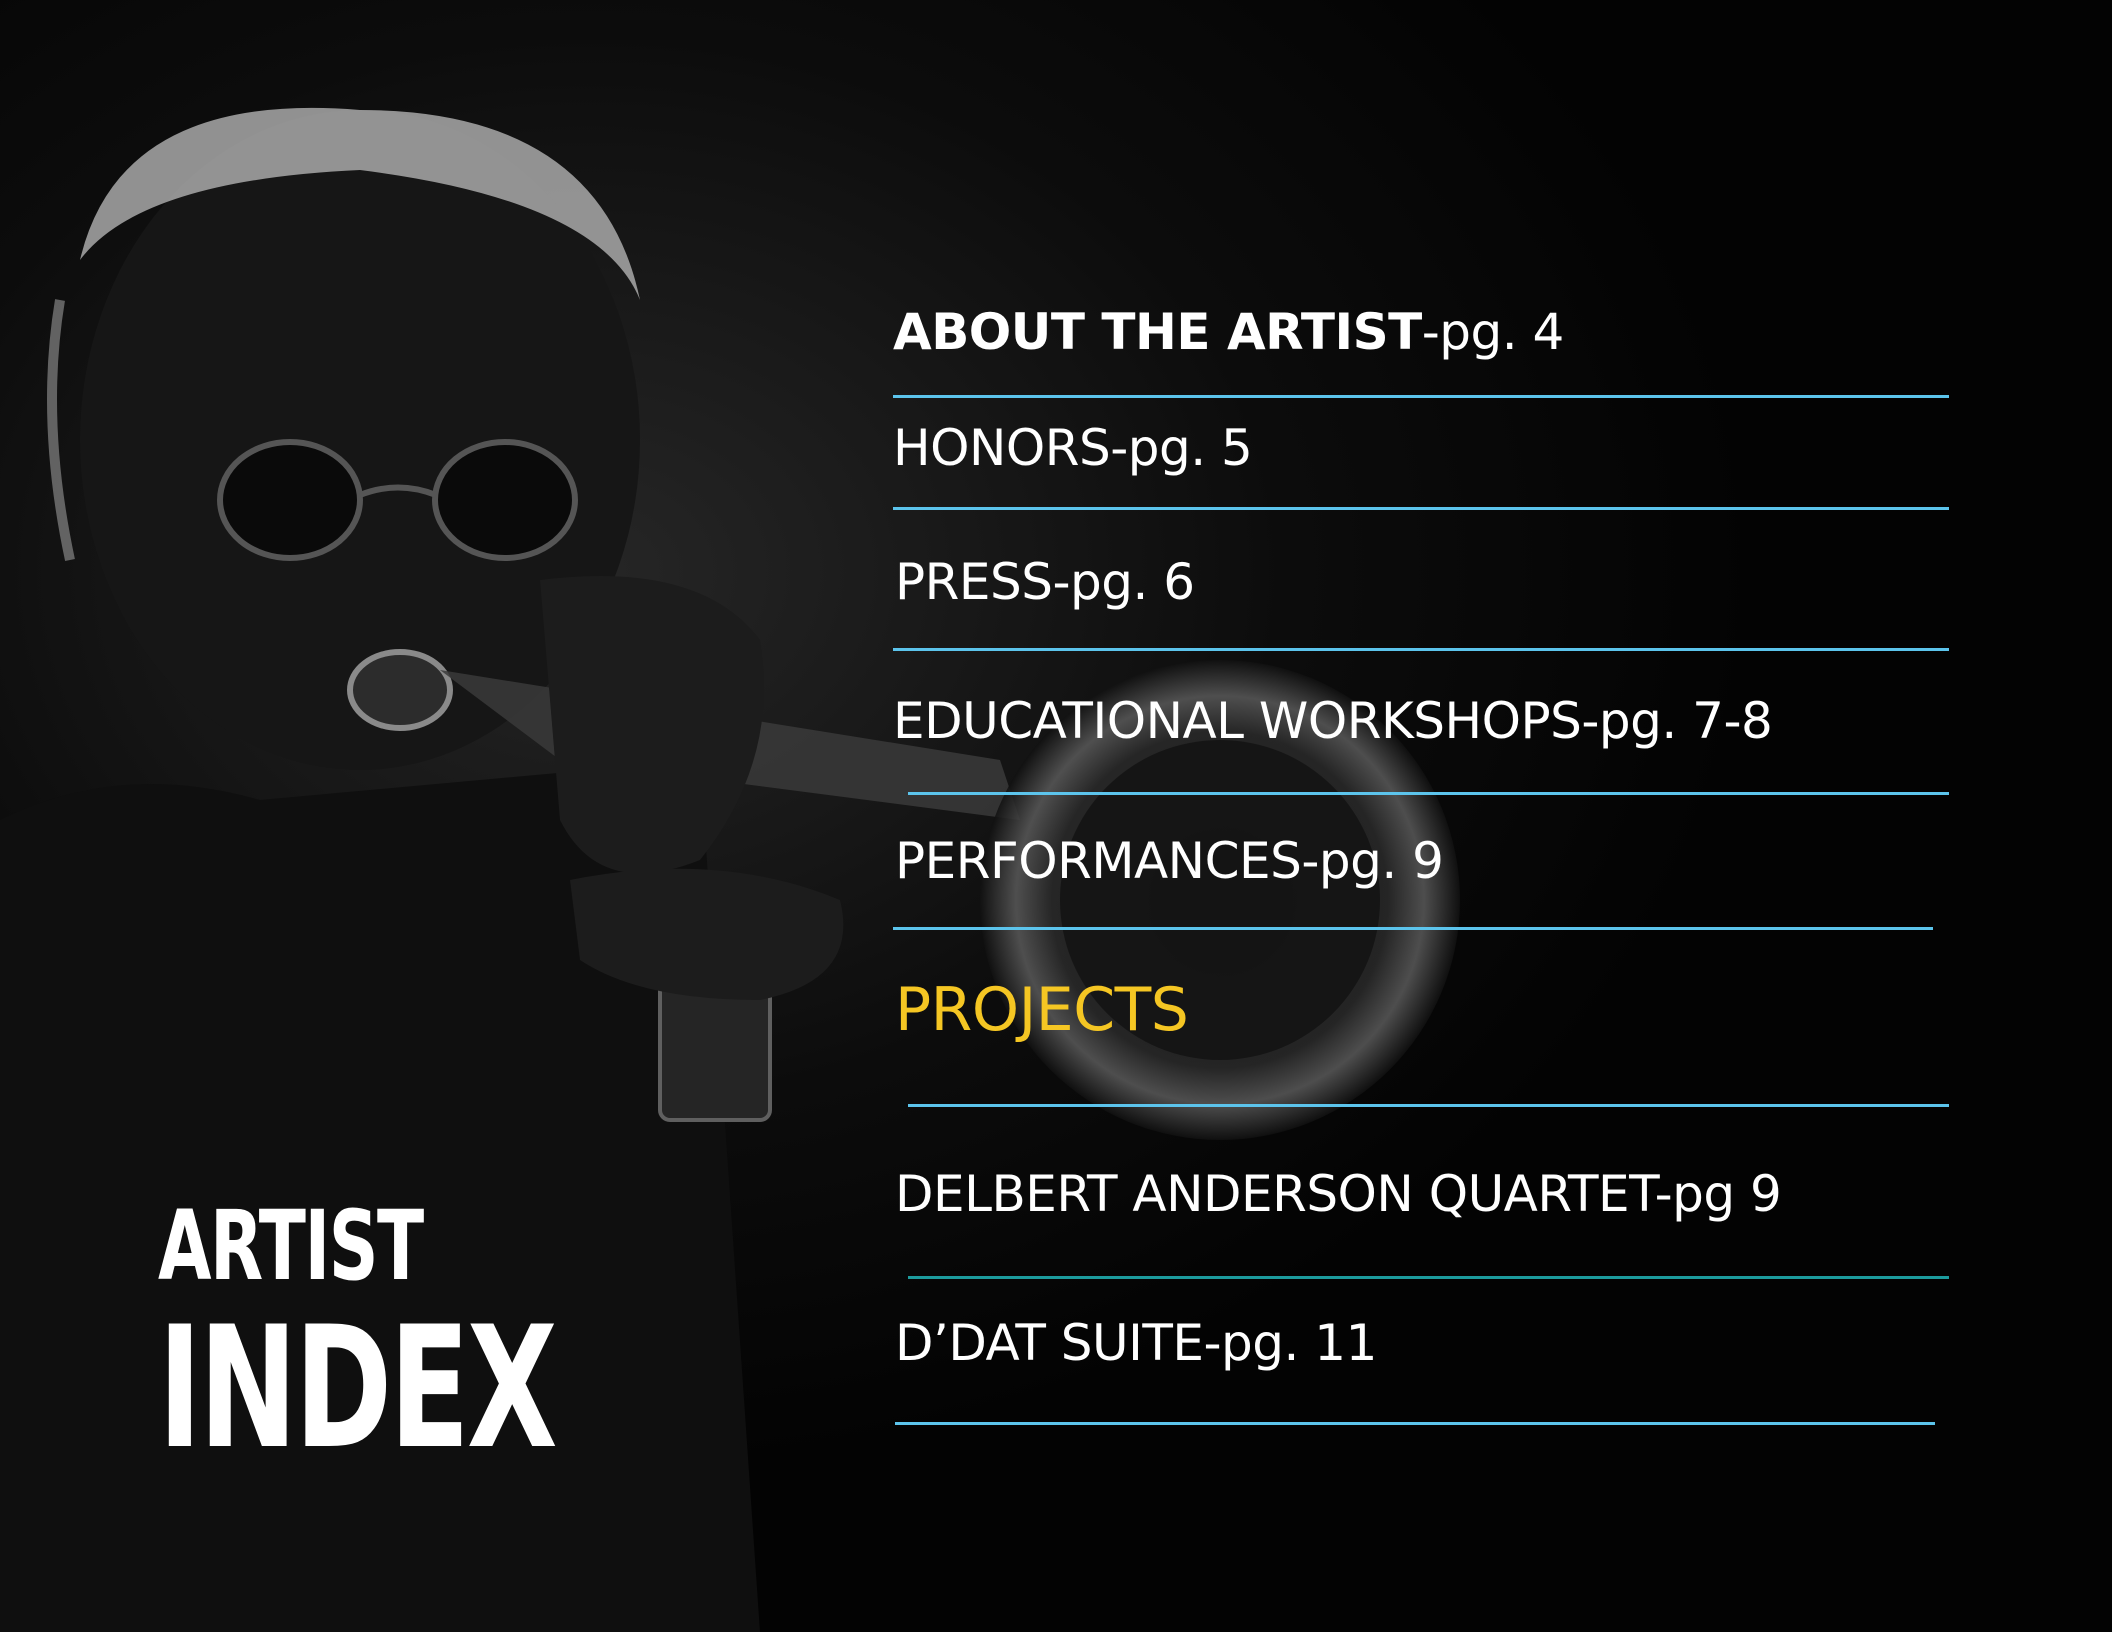  Describe the element at coordinates (1098, 861) in the screenshot. I see `entry-title: PERFORMANCES` at that location.